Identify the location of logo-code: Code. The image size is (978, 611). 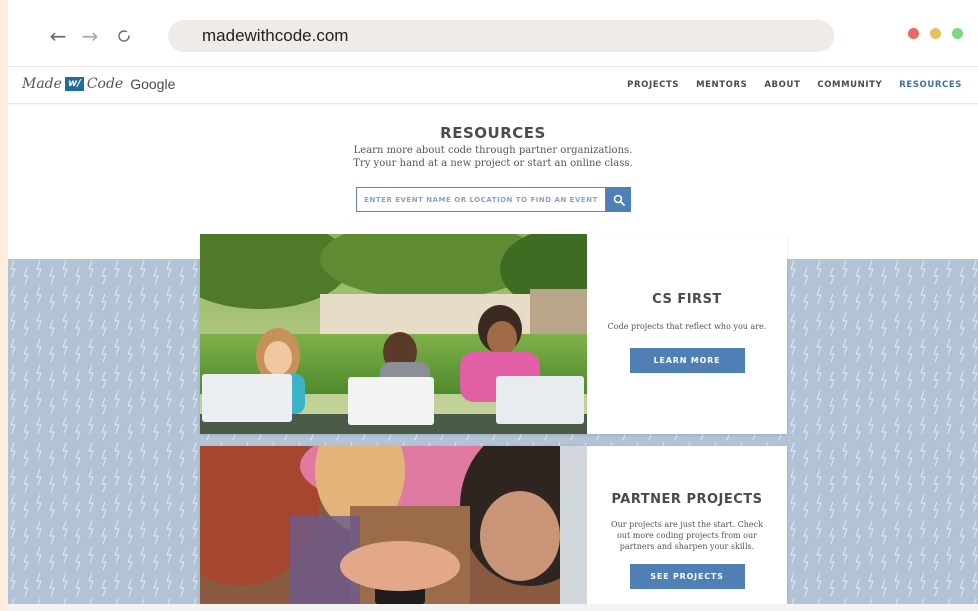
(105, 84).